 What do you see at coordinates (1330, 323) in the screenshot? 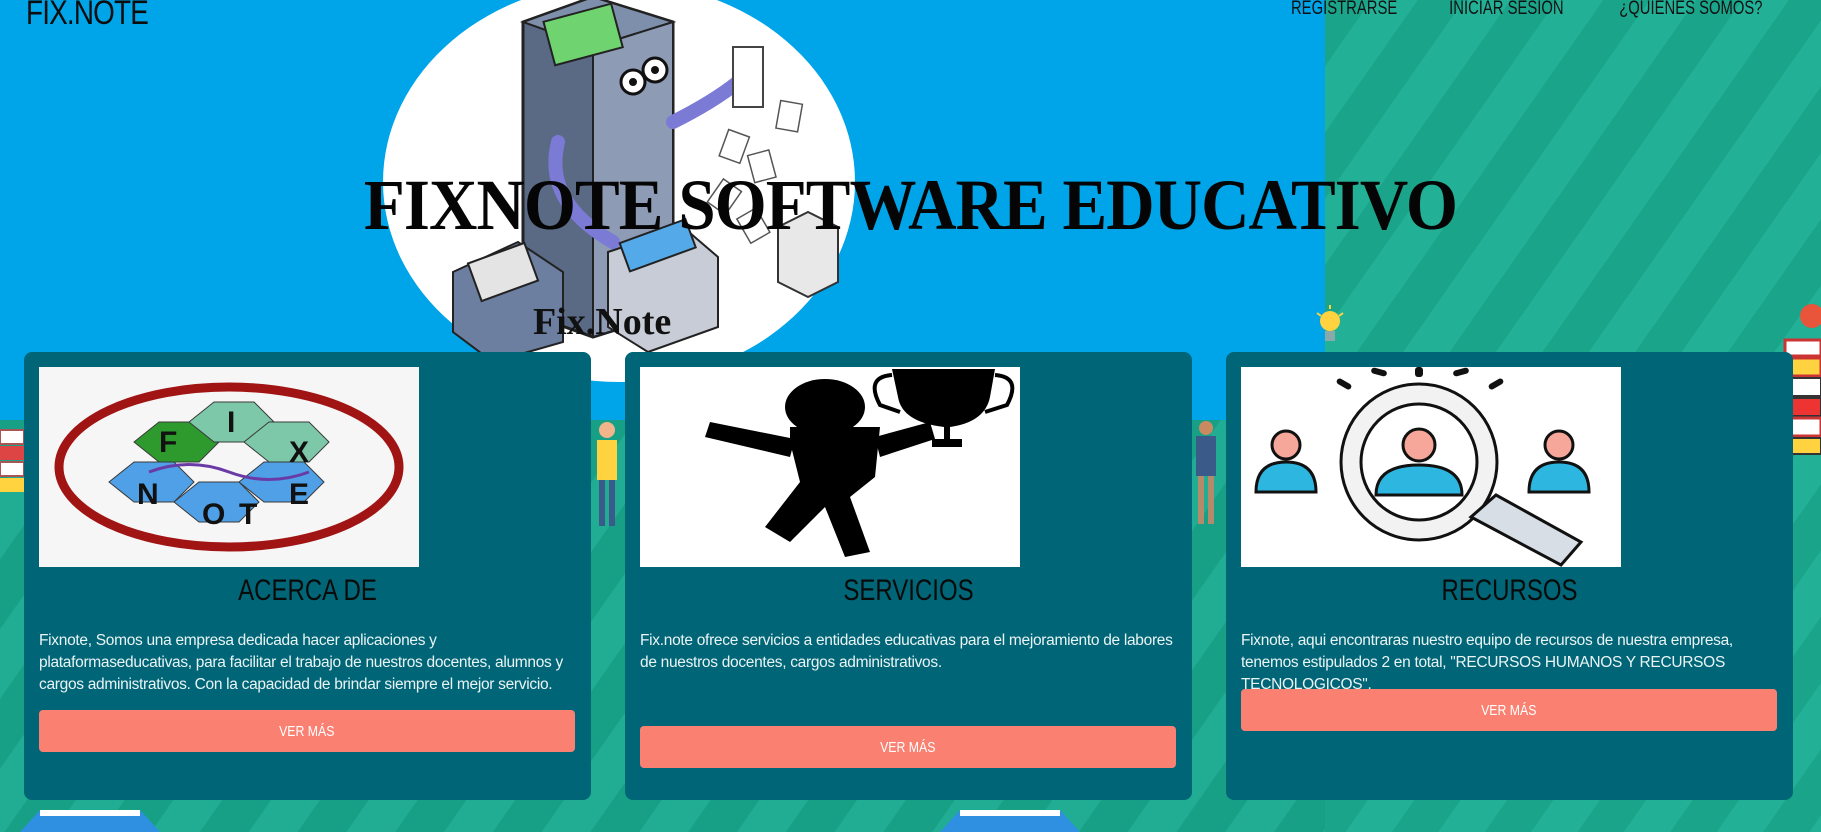
I see `lightbulb-icon` at bounding box center [1330, 323].